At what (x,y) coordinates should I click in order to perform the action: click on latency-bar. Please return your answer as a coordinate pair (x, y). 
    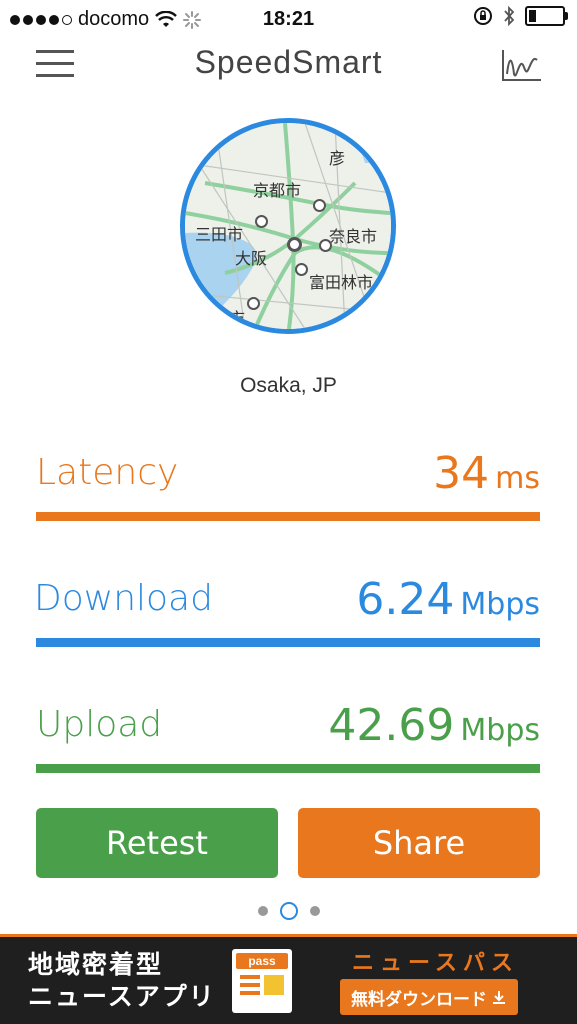
    Looking at the image, I should click on (288, 516).